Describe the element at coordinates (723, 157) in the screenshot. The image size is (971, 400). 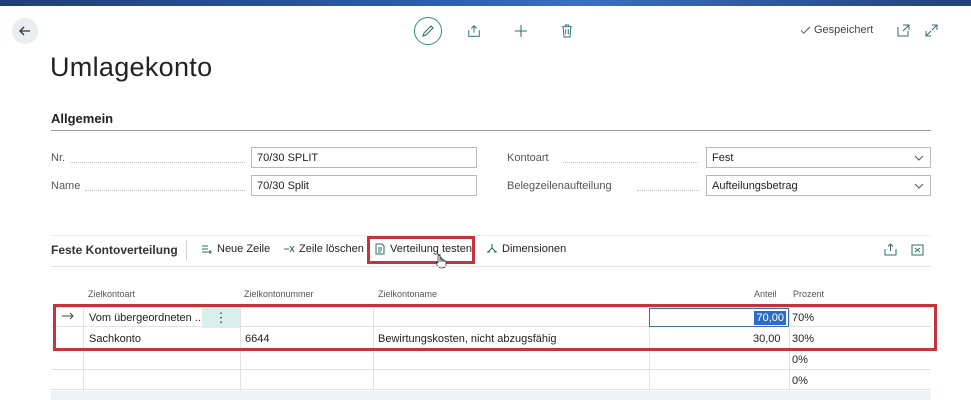
I see `account-type-value: Fest` at that location.